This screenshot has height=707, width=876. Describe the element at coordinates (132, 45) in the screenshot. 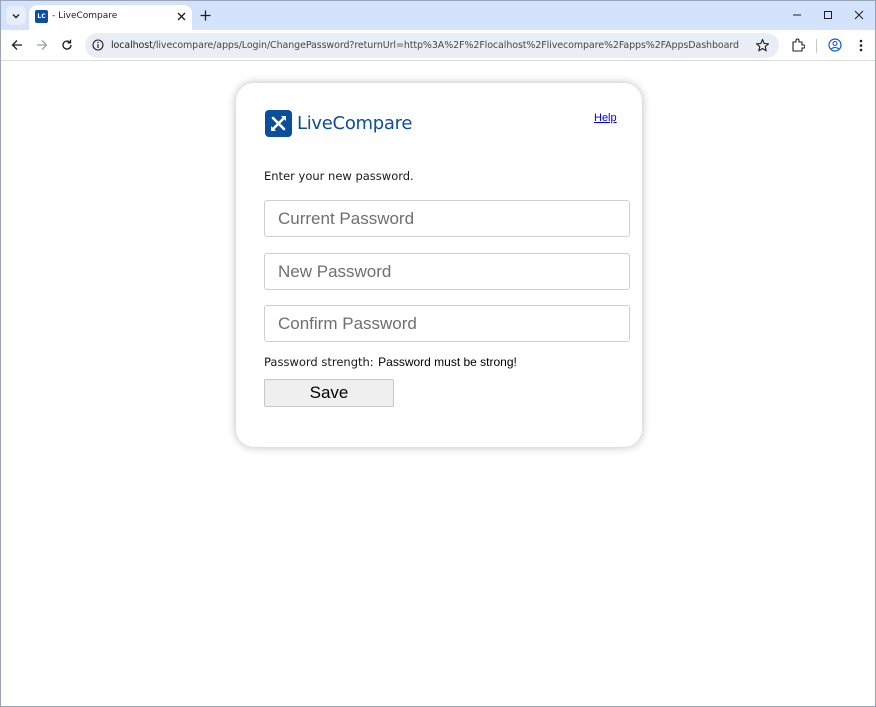

I see `url-host: localhost` at that location.